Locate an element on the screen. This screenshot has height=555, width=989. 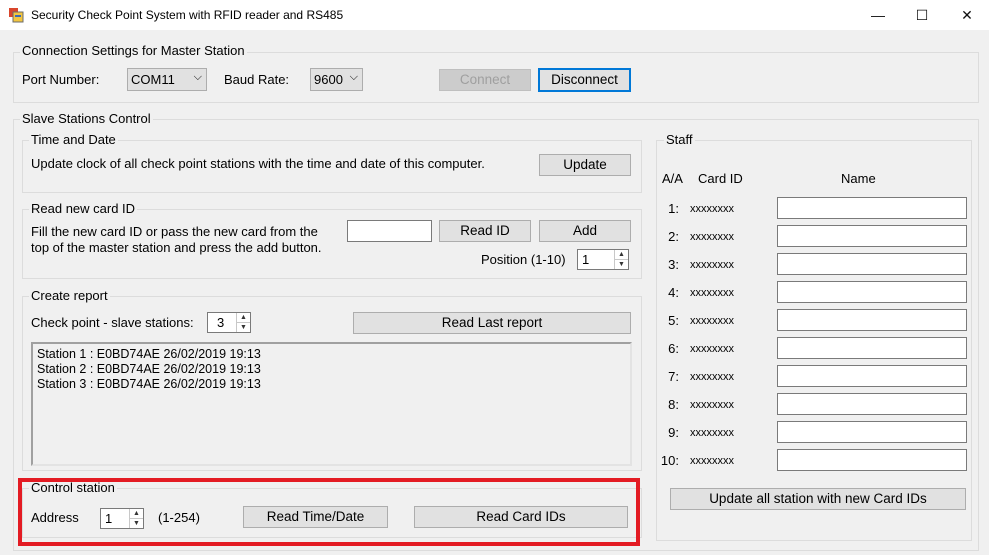
checkpoint-stepper: 3 ▲ ▼ is located at coordinates (229, 322).